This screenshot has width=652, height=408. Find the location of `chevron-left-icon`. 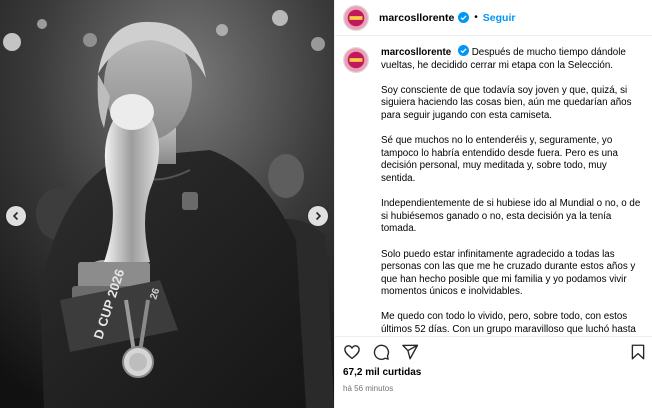

chevron-left-icon is located at coordinates (15, 216).